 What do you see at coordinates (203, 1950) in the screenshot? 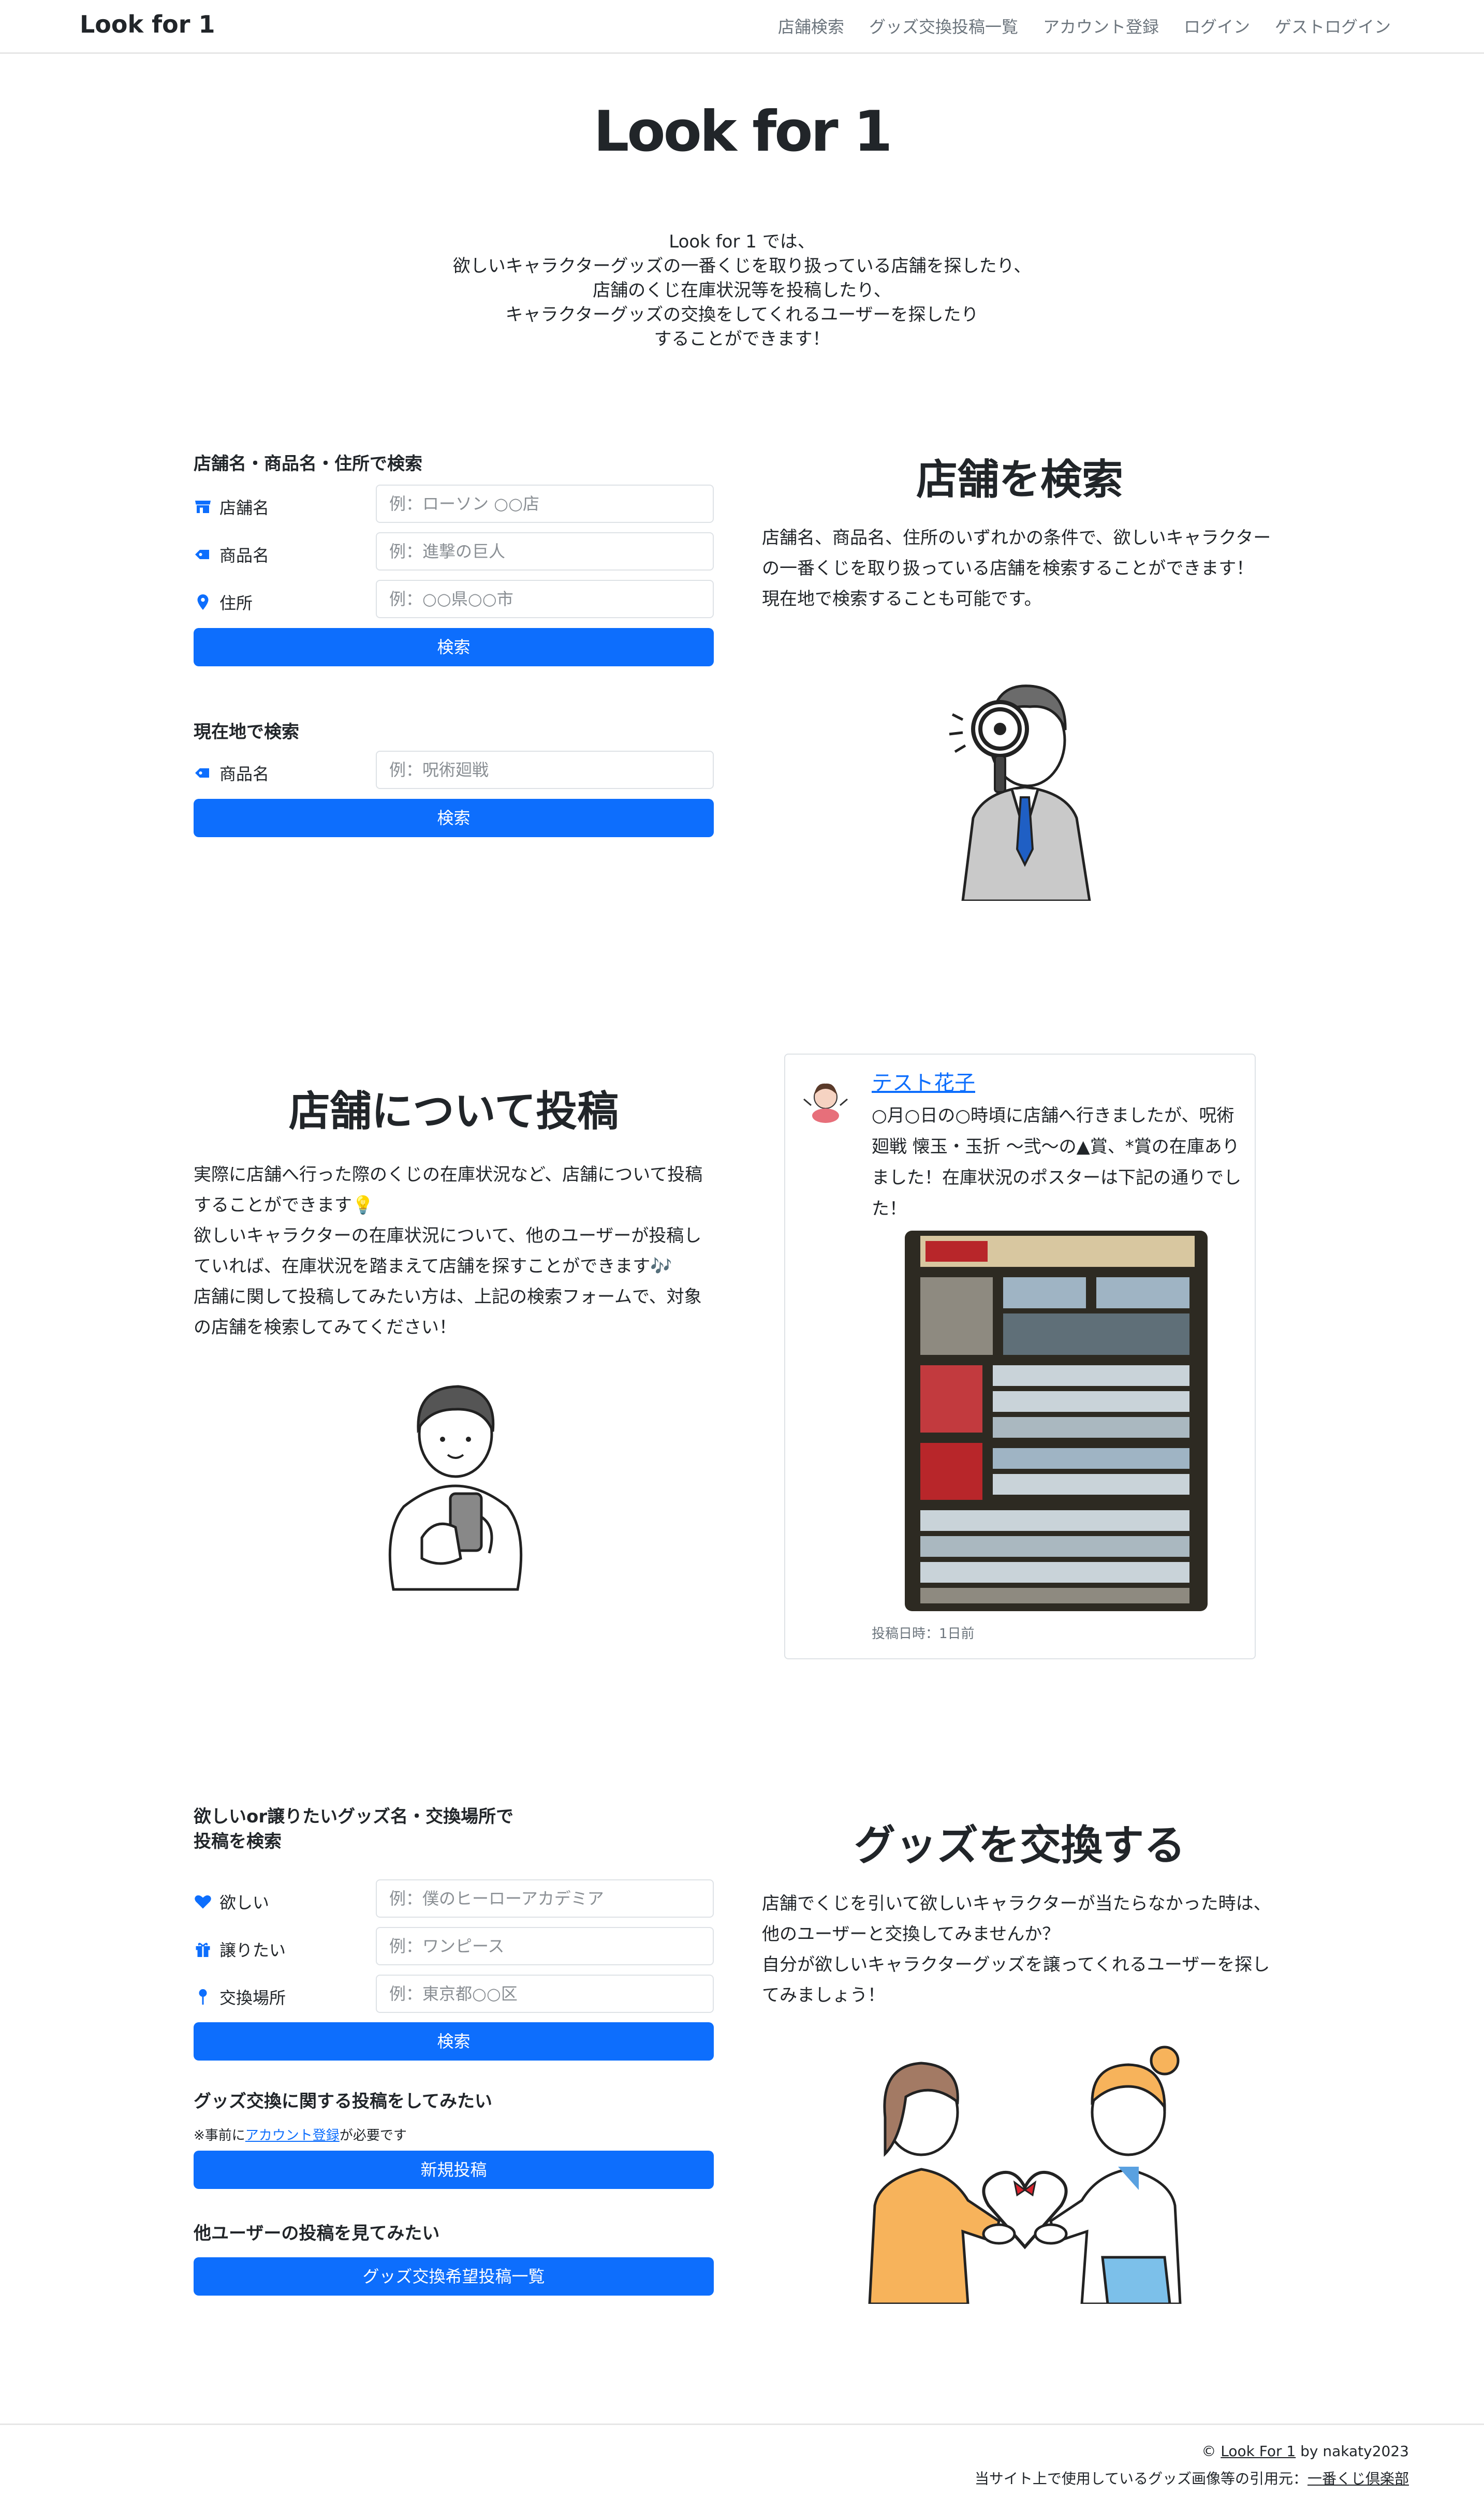
I see `gift-icon` at bounding box center [203, 1950].